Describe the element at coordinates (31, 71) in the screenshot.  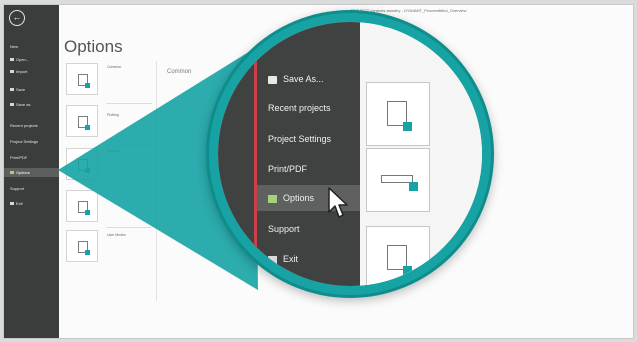
I see `sidebar-item-import: Import` at that location.